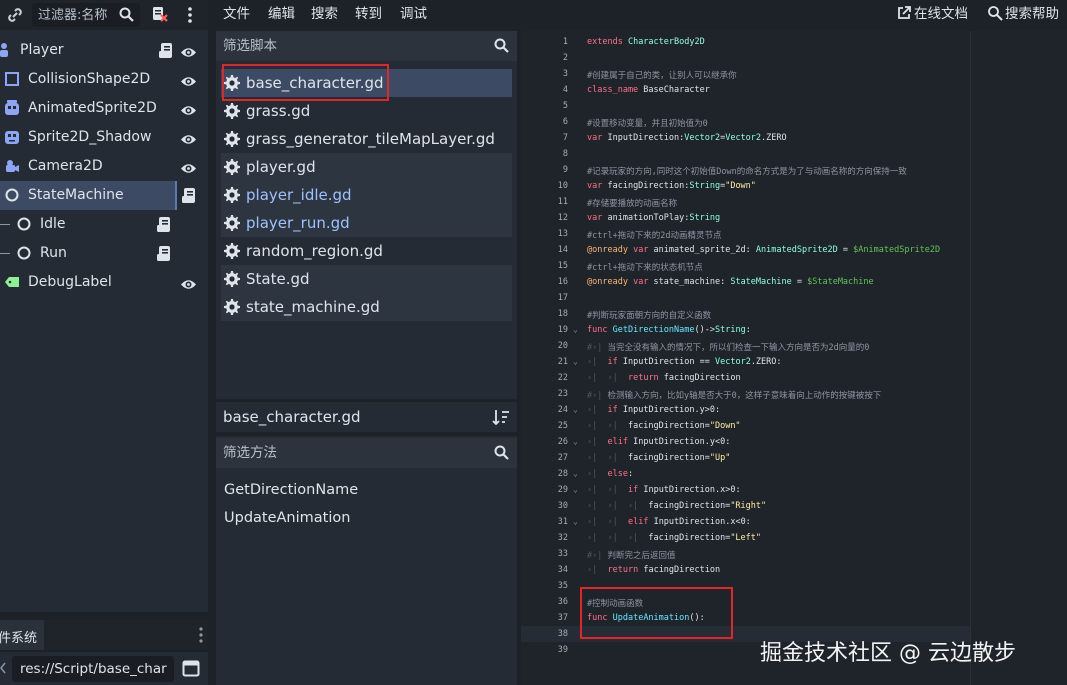 The image size is (1067, 685). What do you see at coordinates (366, 139) in the screenshot?
I see `script-list-item: grass_generator_tileMapLayer.gd` at bounding box center [366, 139].